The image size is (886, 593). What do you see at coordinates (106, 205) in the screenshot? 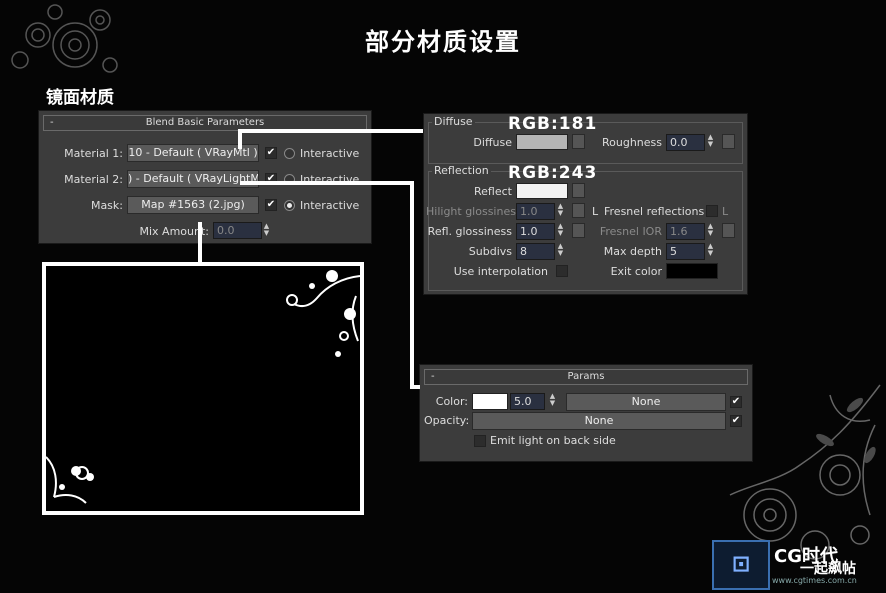
I see `mask-label: Mask:` at bounding box center [106, 205].